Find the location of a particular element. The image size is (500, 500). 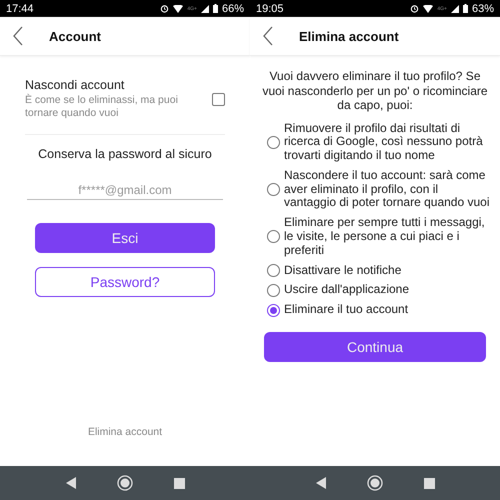

status-time: 17:44 is located at coordinates (20, 8).